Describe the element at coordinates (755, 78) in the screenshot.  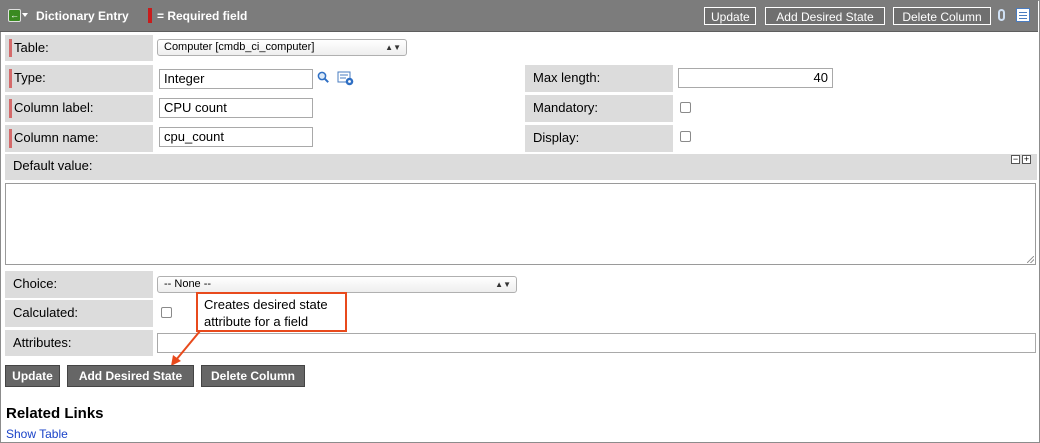
I see `max-length-input: 40` at that location.